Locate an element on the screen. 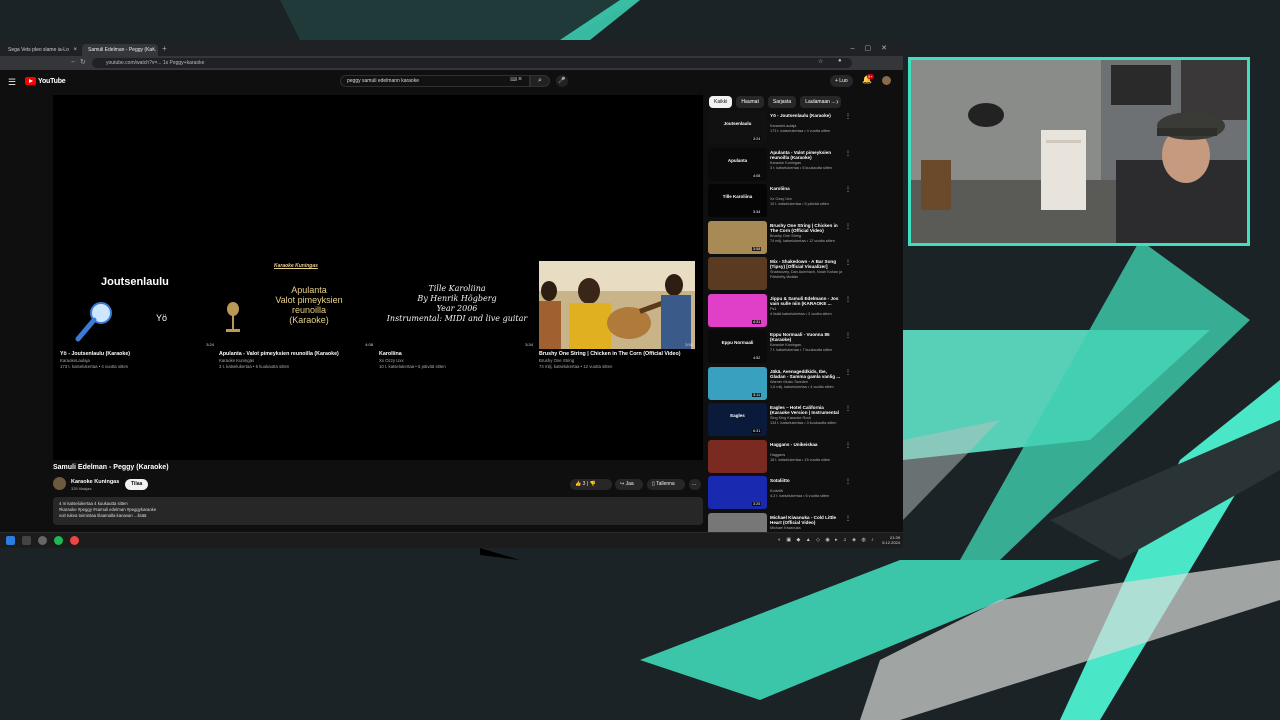  recommendation-channel: Sing King Karaoke Rock is located at coordinates (806, 418).